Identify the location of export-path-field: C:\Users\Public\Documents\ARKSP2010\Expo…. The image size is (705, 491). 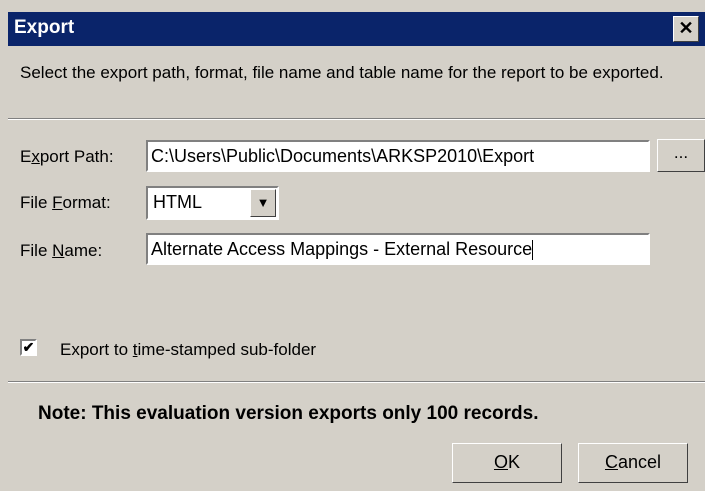
(398, 156).